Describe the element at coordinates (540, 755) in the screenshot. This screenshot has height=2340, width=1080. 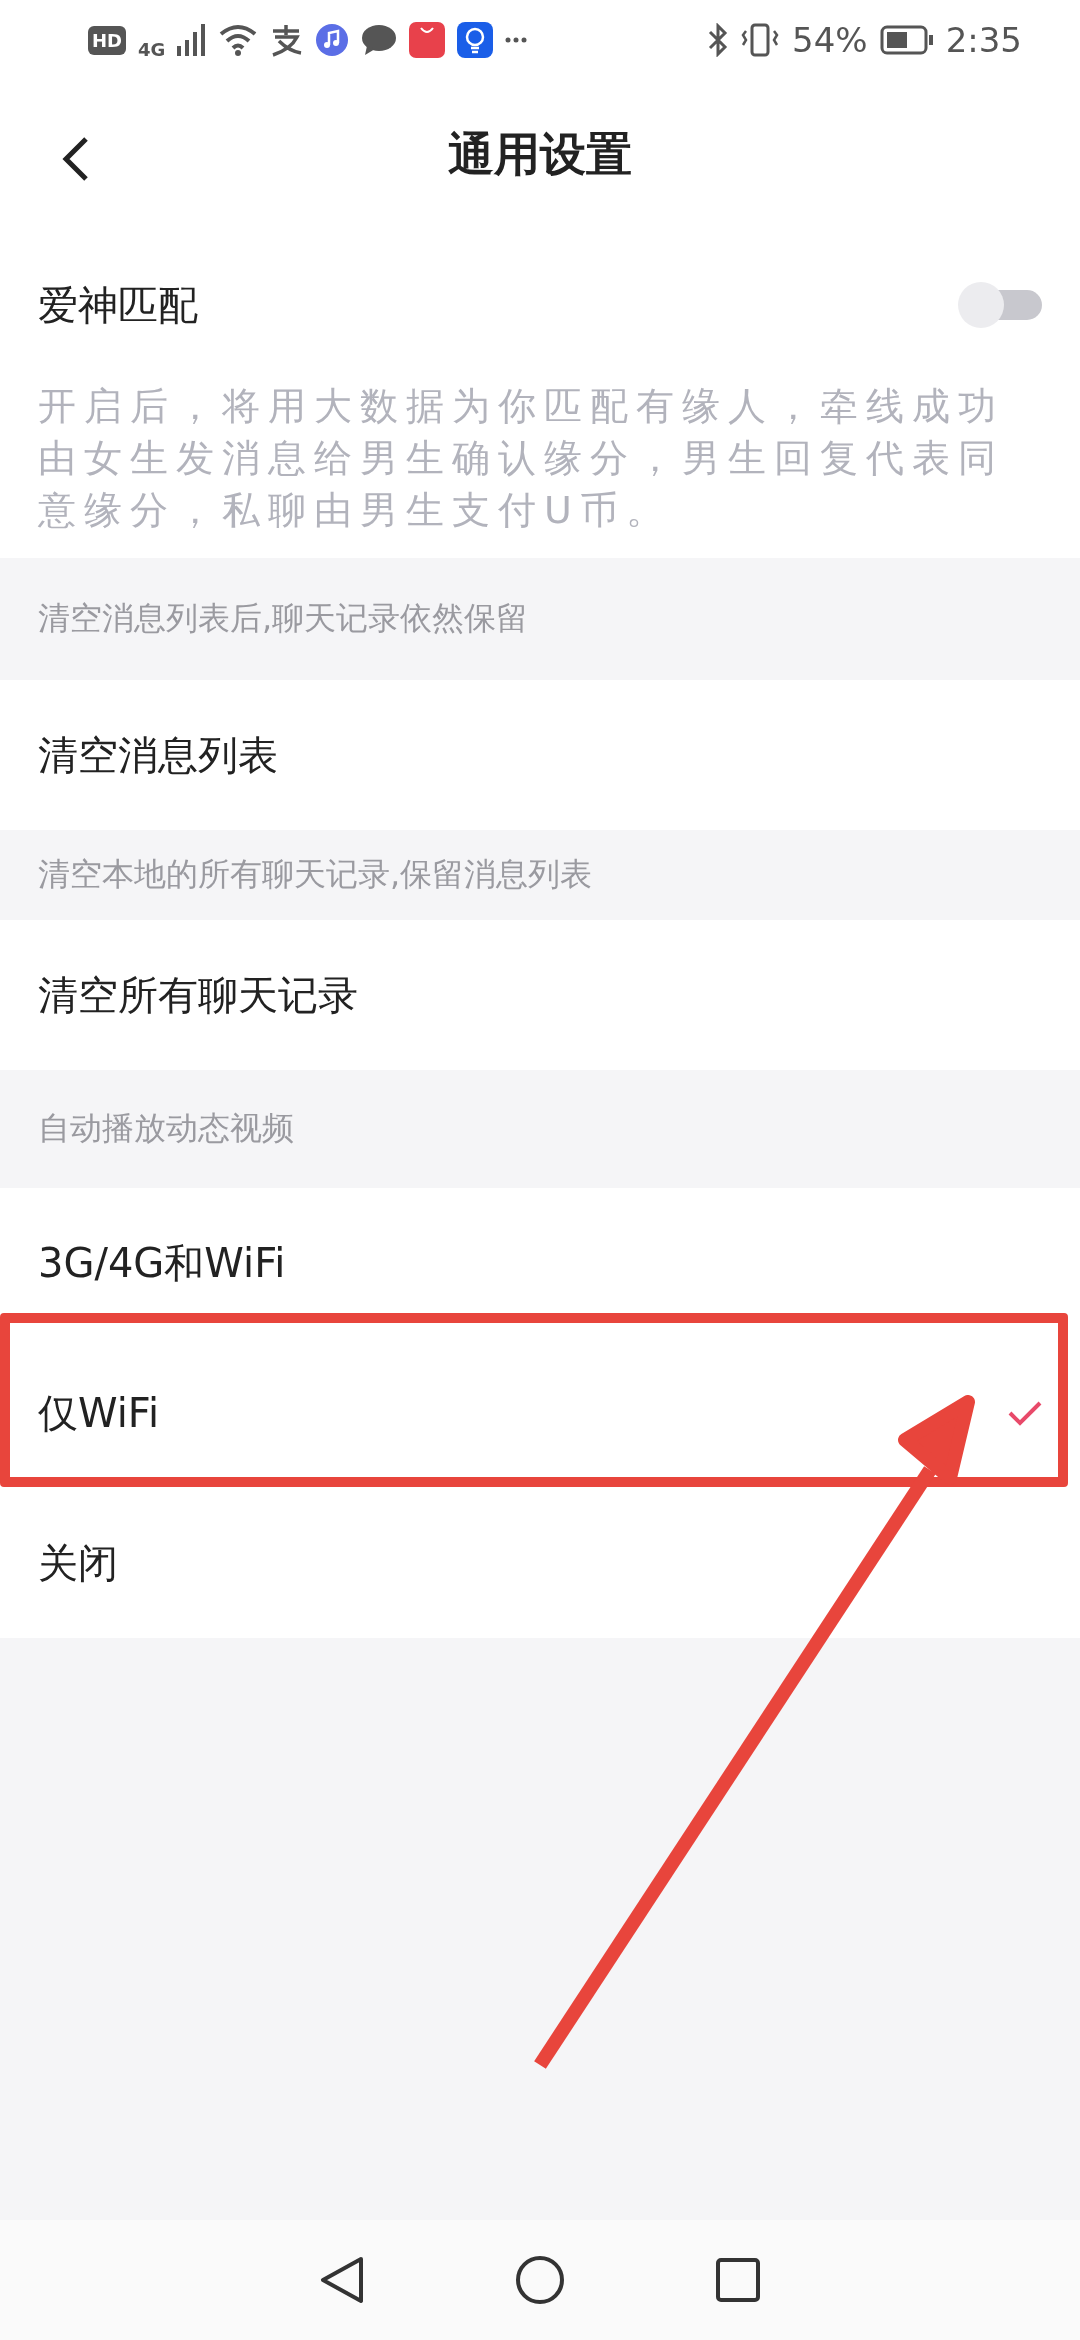
I see `settings-item: 清空消息列表` at that location.